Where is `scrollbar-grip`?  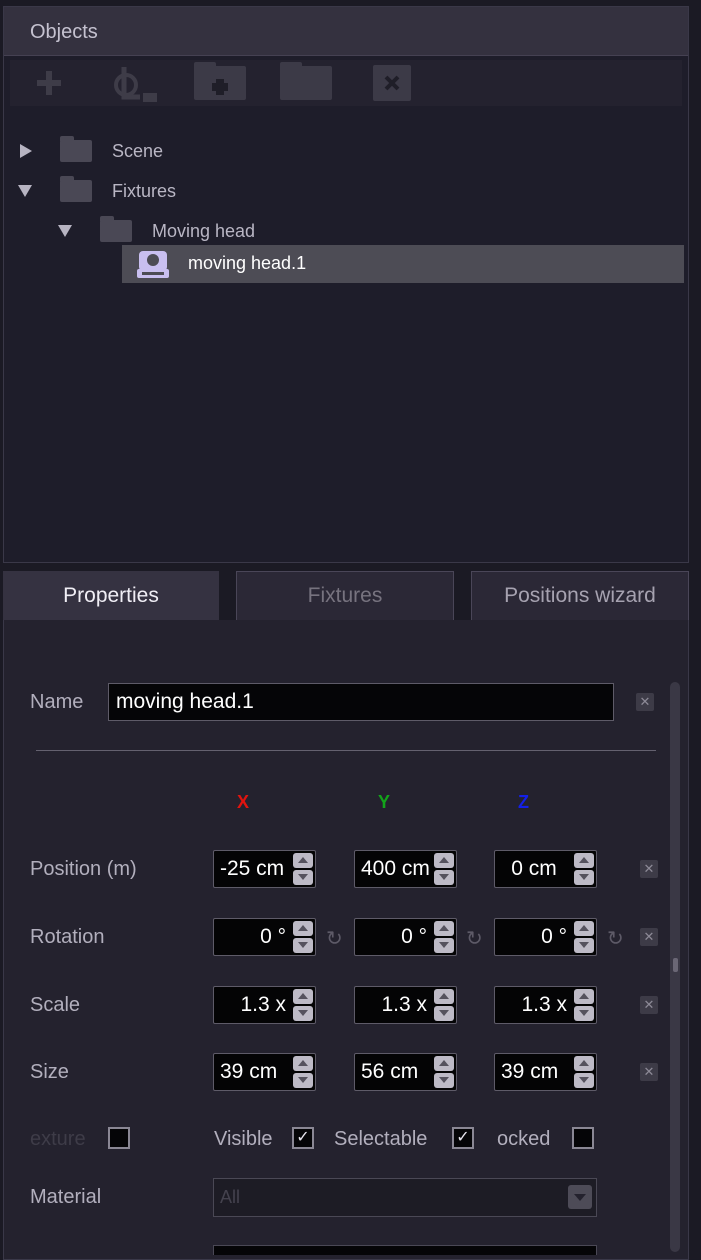 scrollbar-grip is located at coordinates (675, 965).